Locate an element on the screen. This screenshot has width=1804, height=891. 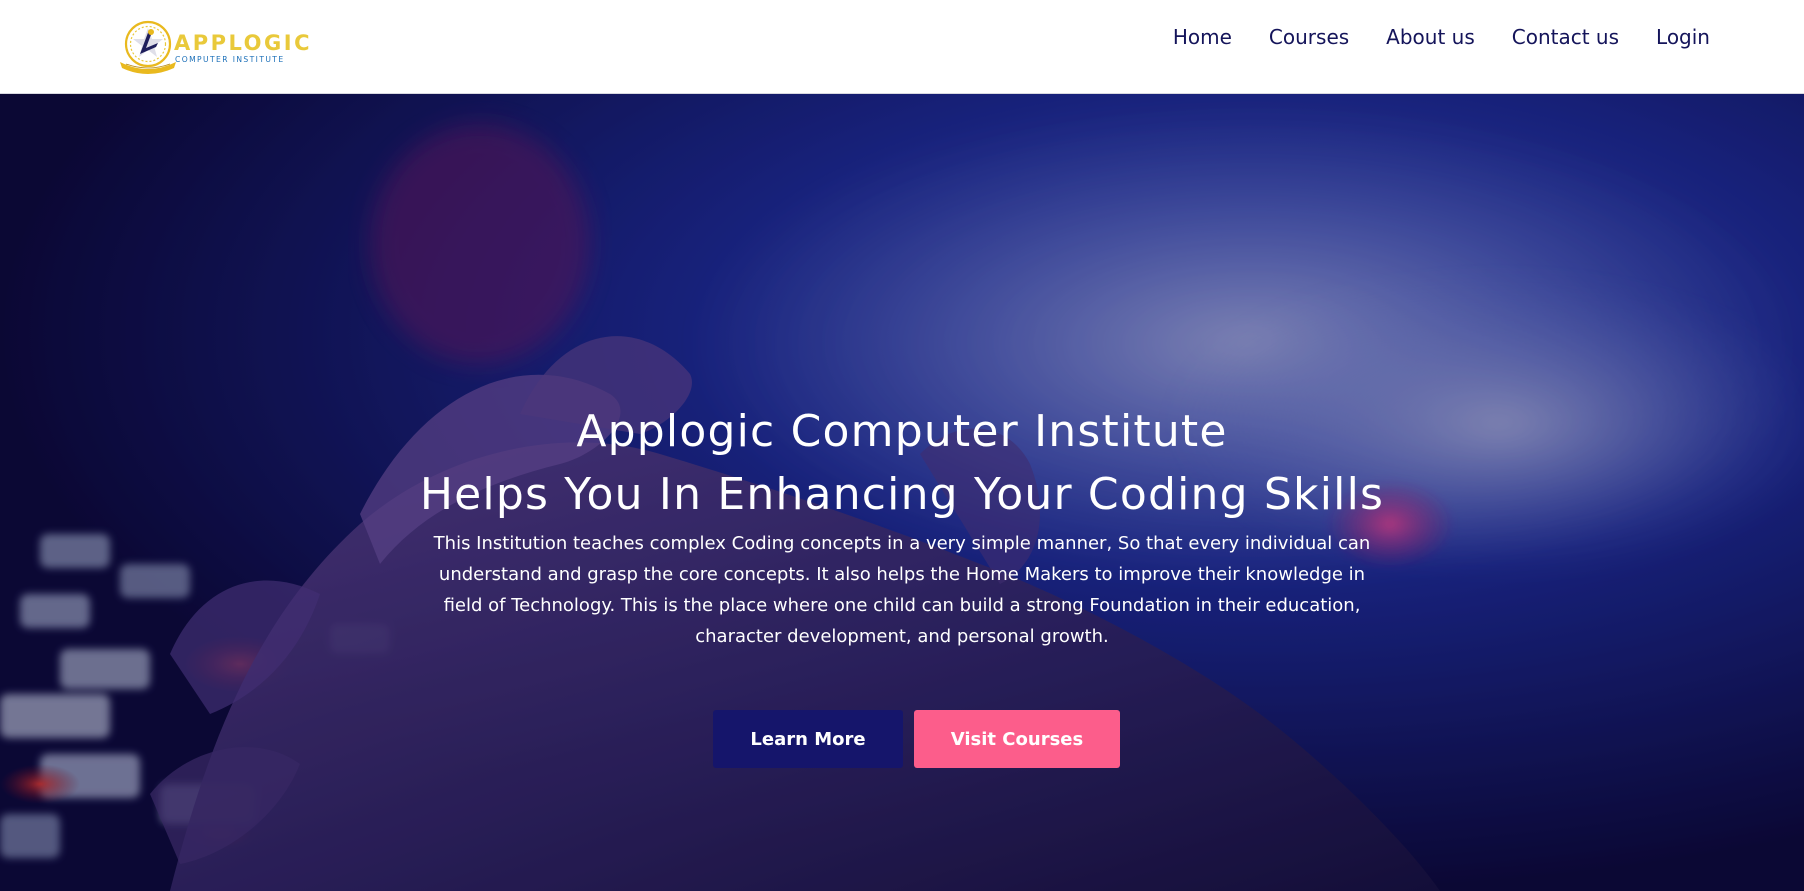
main-nav: Home Courses About us Contact us Login is located at coordinates (1432, 37).